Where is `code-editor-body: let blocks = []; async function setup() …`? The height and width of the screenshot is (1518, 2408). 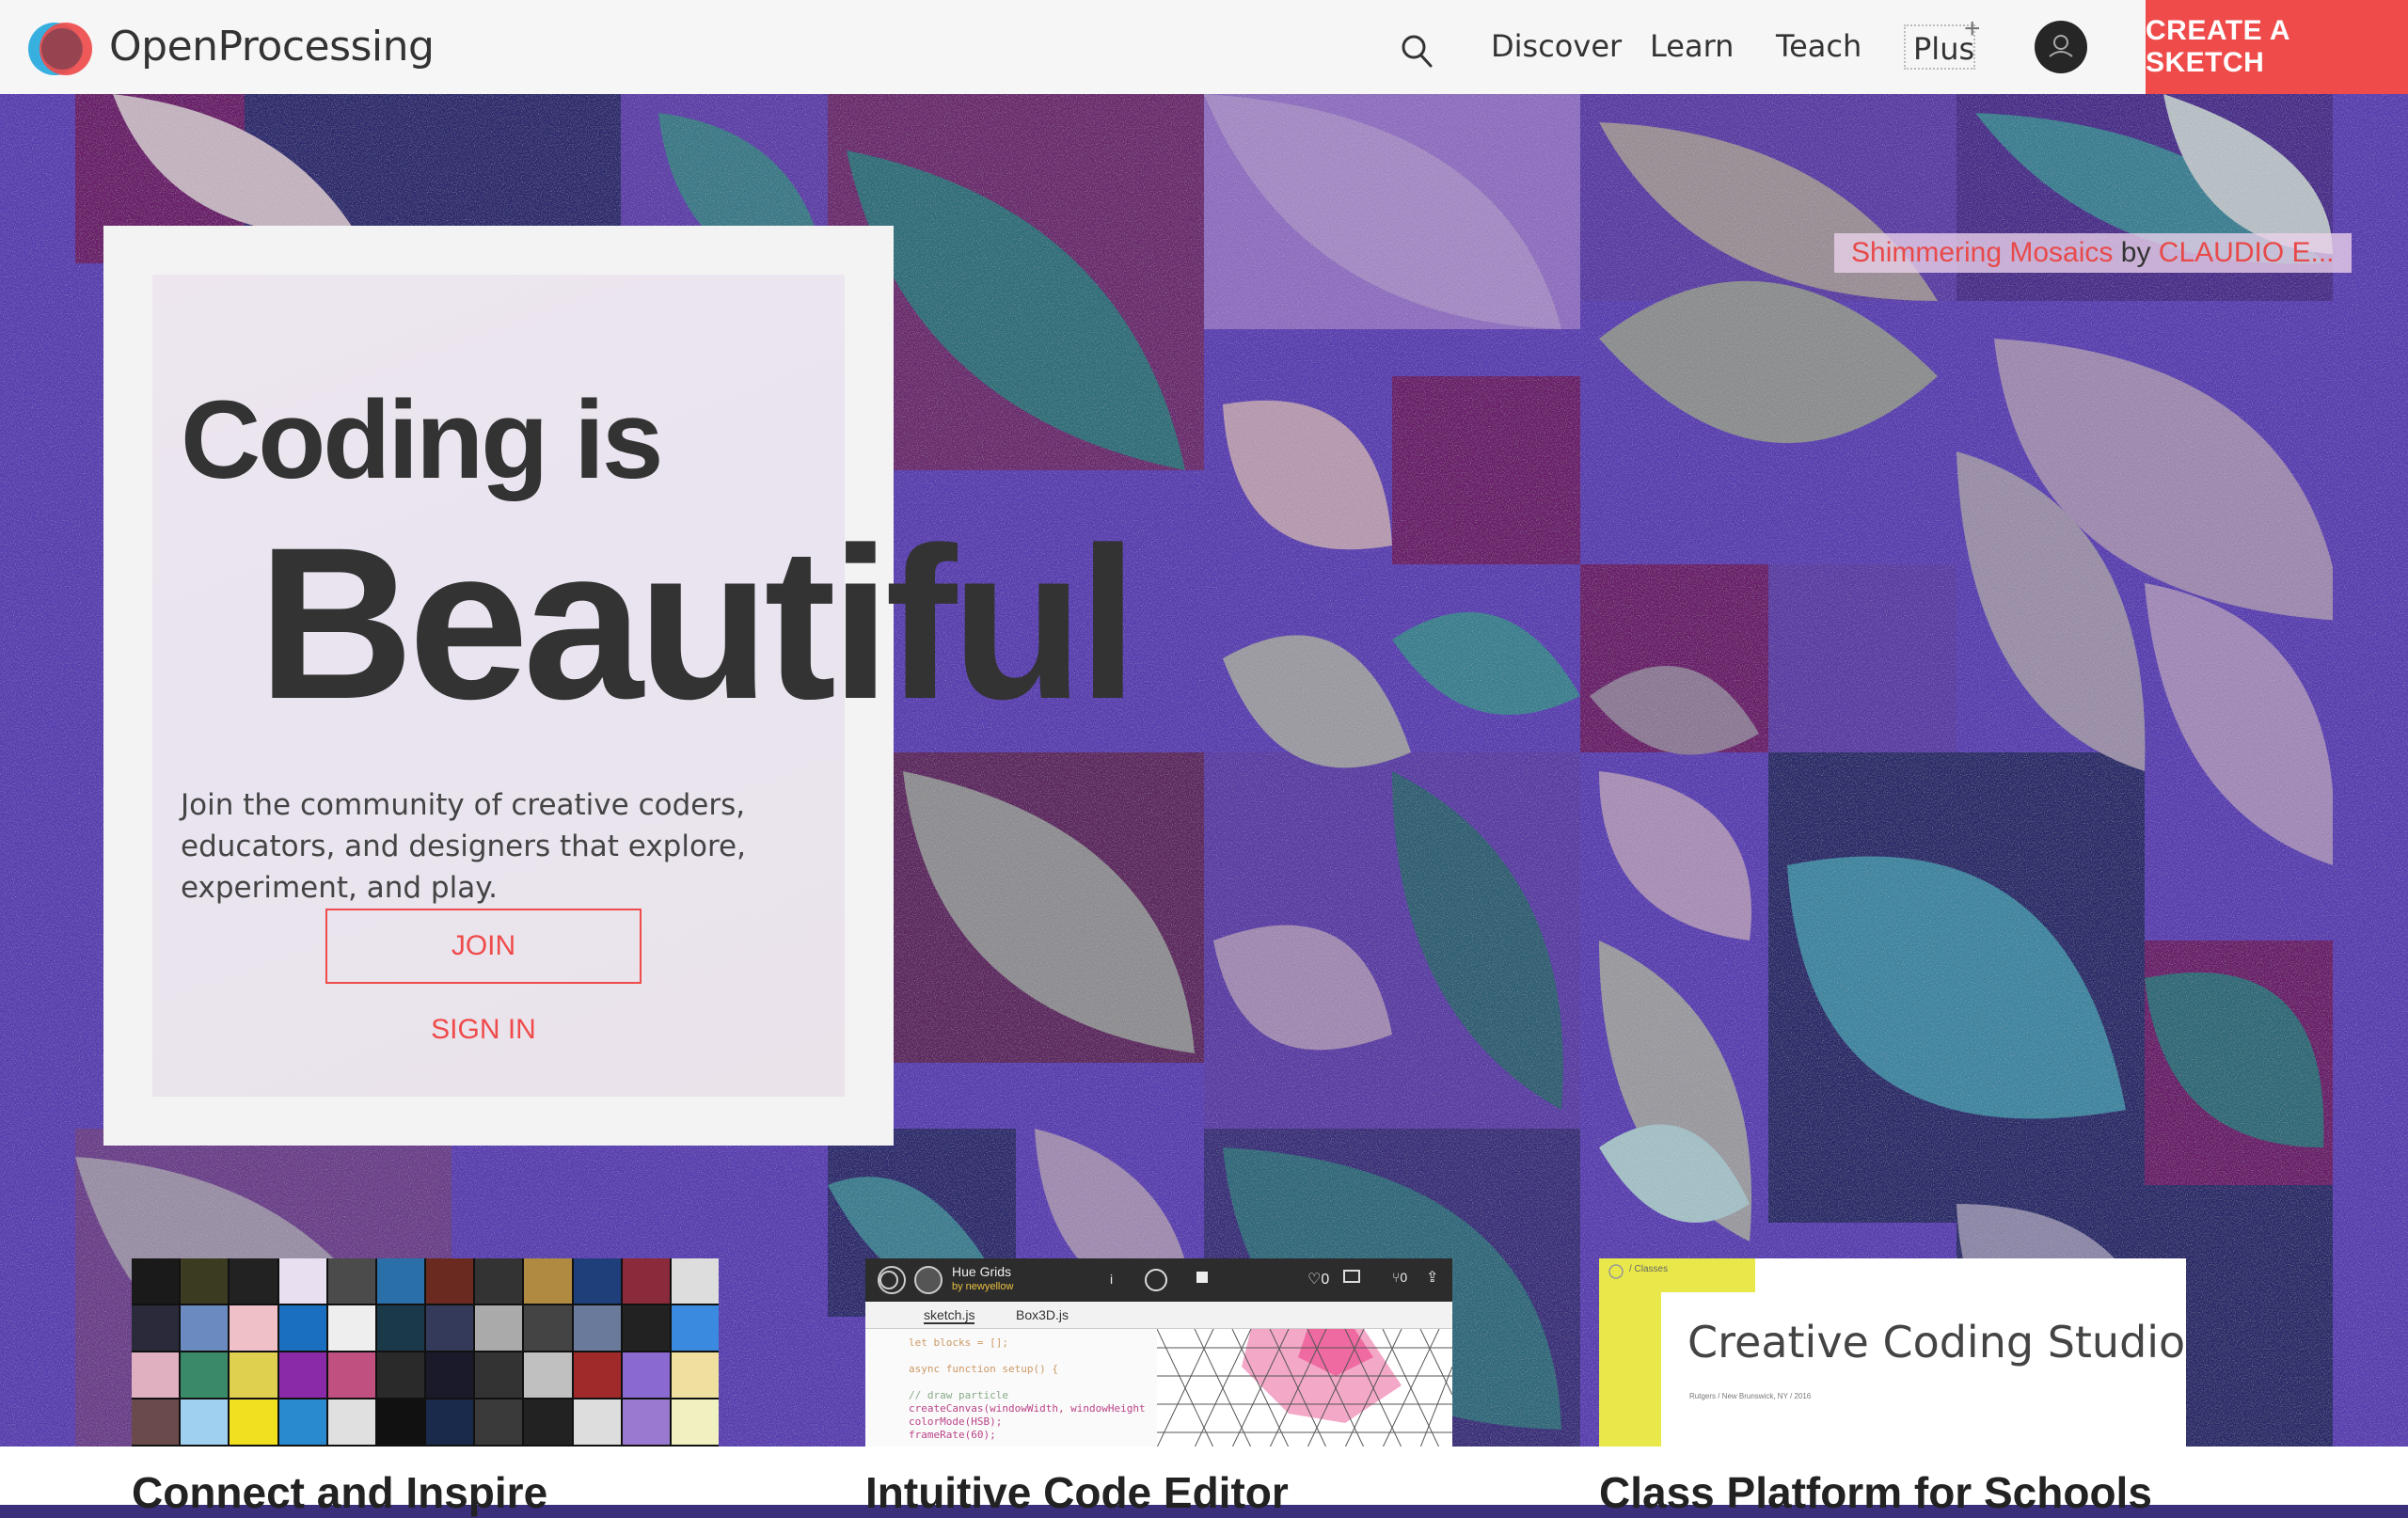 code-editor-body: let blocks = []; async function setup() … is located at coordinates (1159, 1388).